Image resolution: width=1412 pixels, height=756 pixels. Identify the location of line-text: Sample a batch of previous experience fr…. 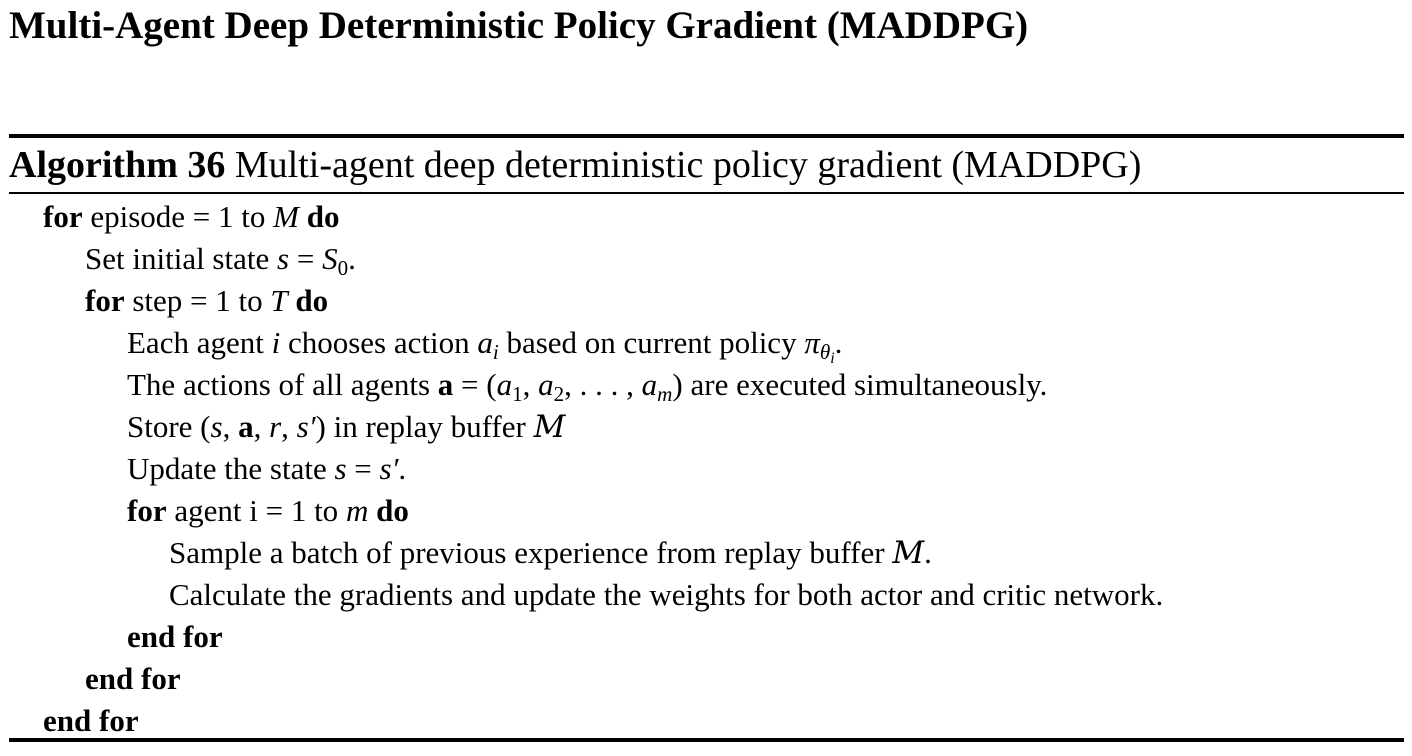
(527, 552).